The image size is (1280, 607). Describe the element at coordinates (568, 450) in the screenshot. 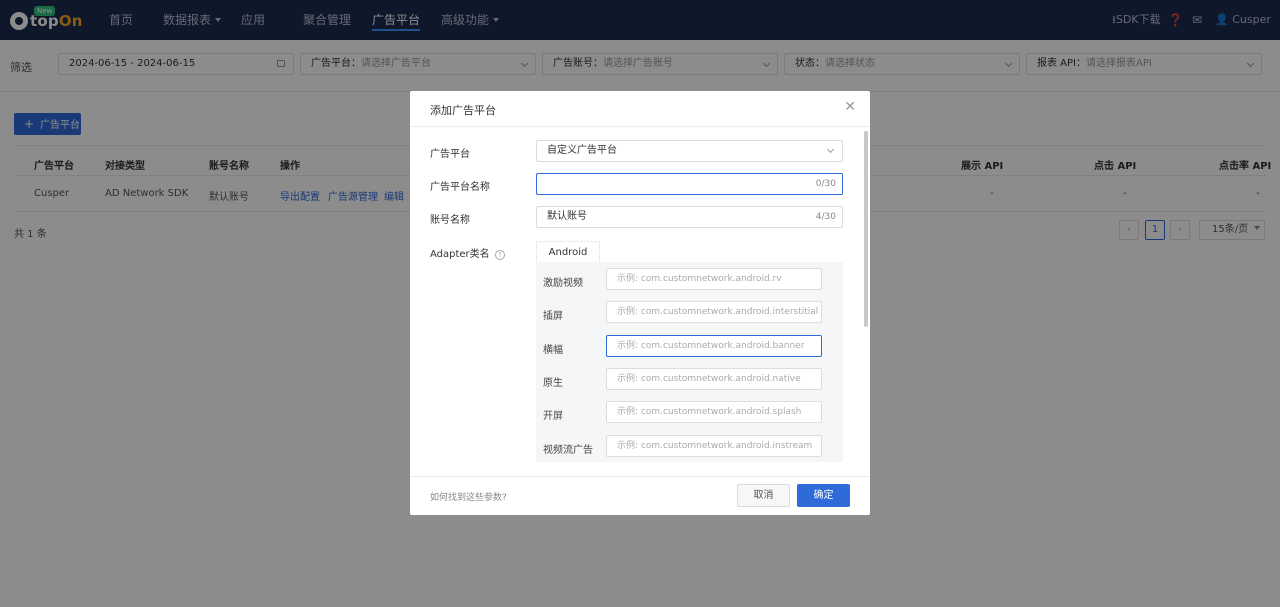

I see `adapter-label-instream: 视频流广告` at that location.